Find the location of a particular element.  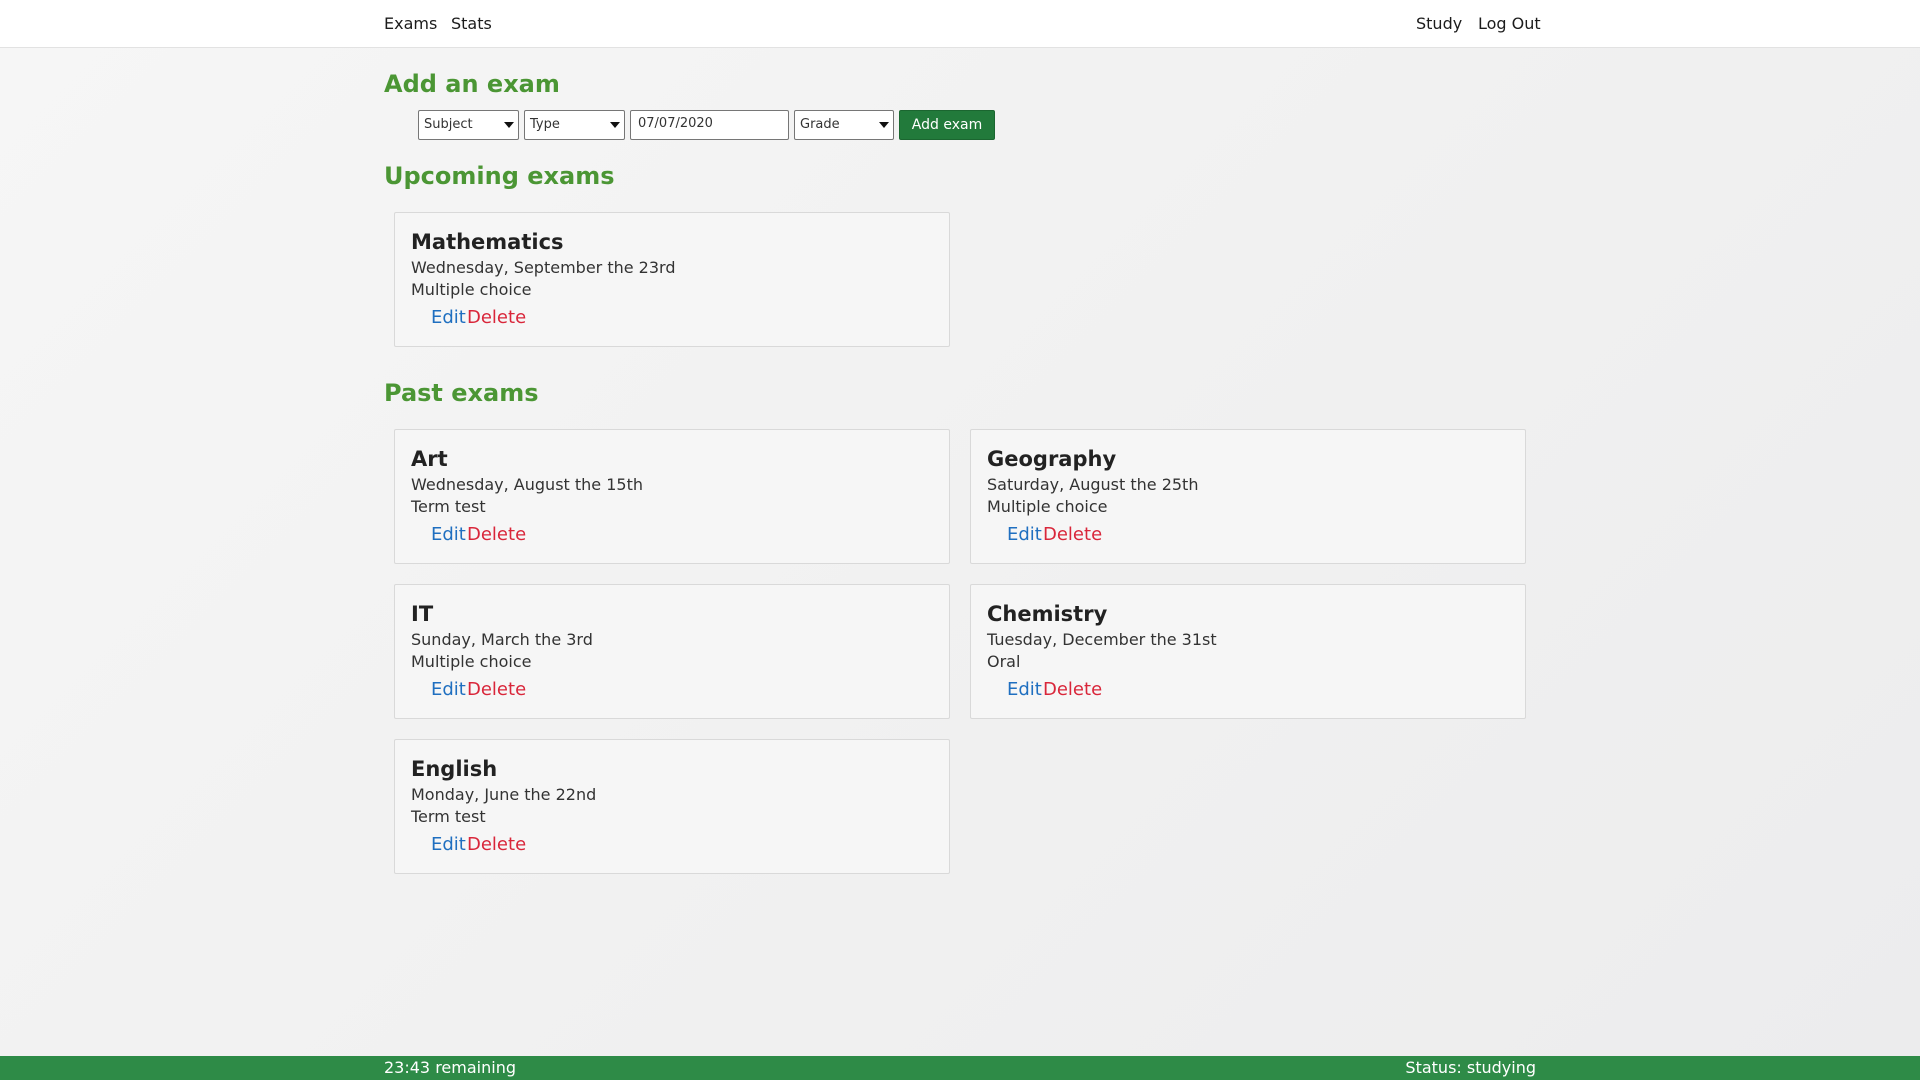

exam-subject: Chemistry is located at coordinates (1047, 614).